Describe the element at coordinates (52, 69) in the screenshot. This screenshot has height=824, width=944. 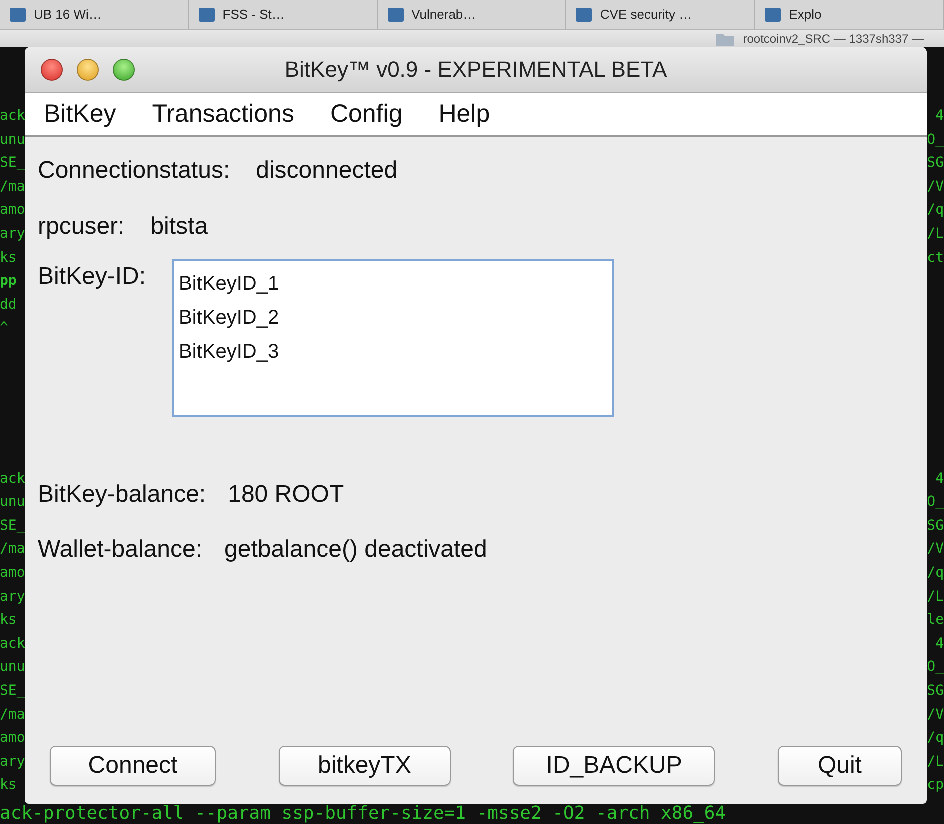
I see `close-button` at that location.